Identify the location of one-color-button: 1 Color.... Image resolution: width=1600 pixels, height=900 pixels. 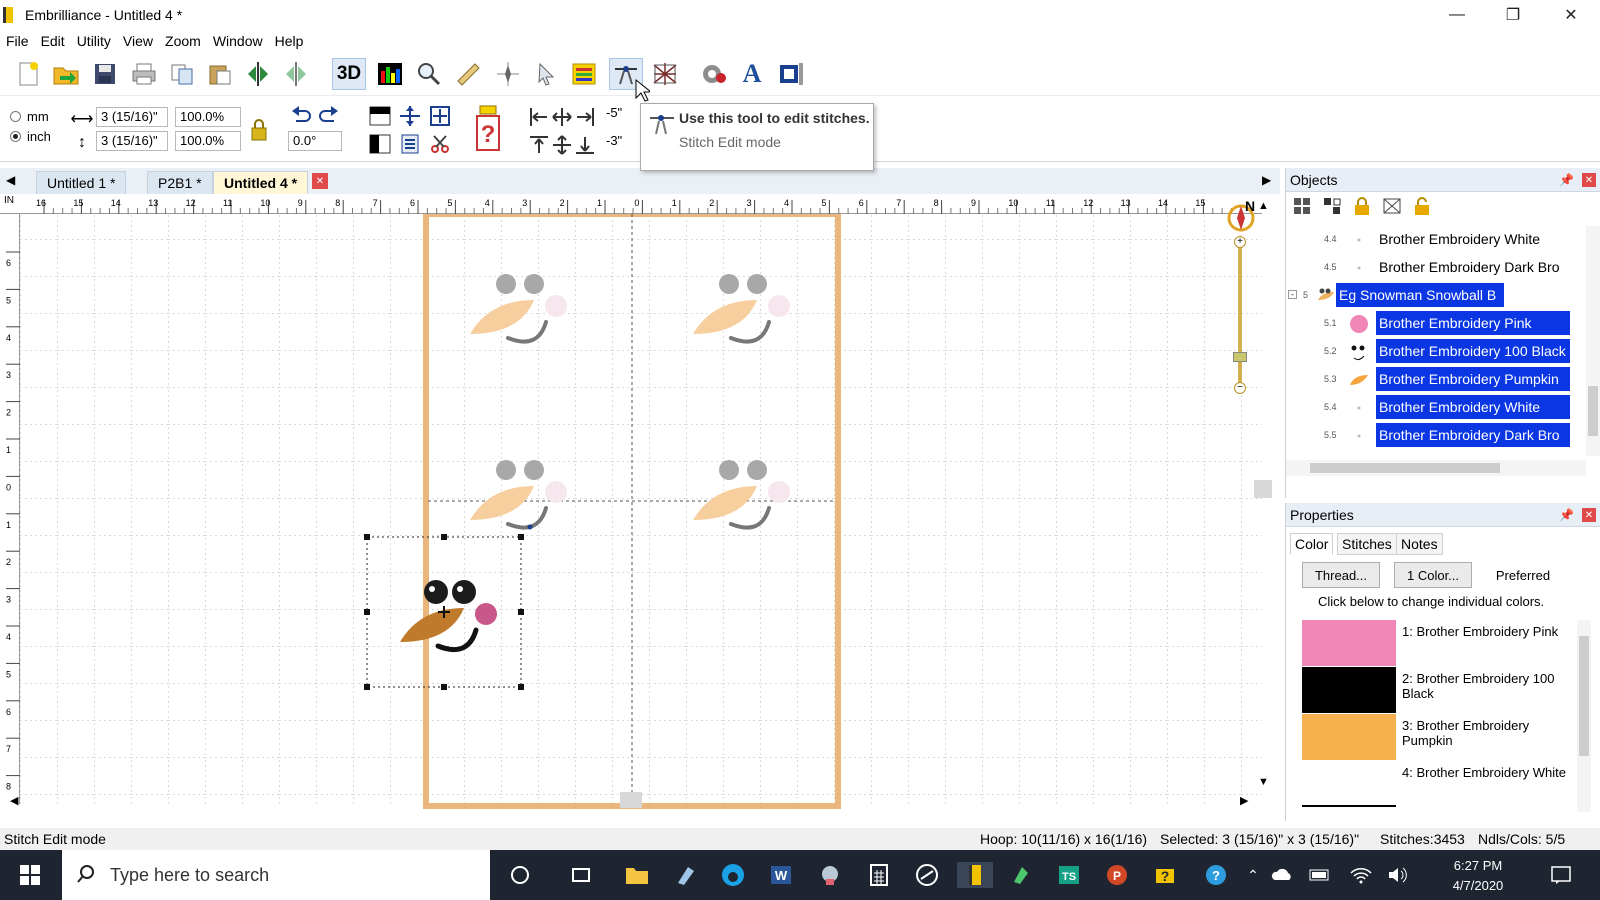
(1433, 575).